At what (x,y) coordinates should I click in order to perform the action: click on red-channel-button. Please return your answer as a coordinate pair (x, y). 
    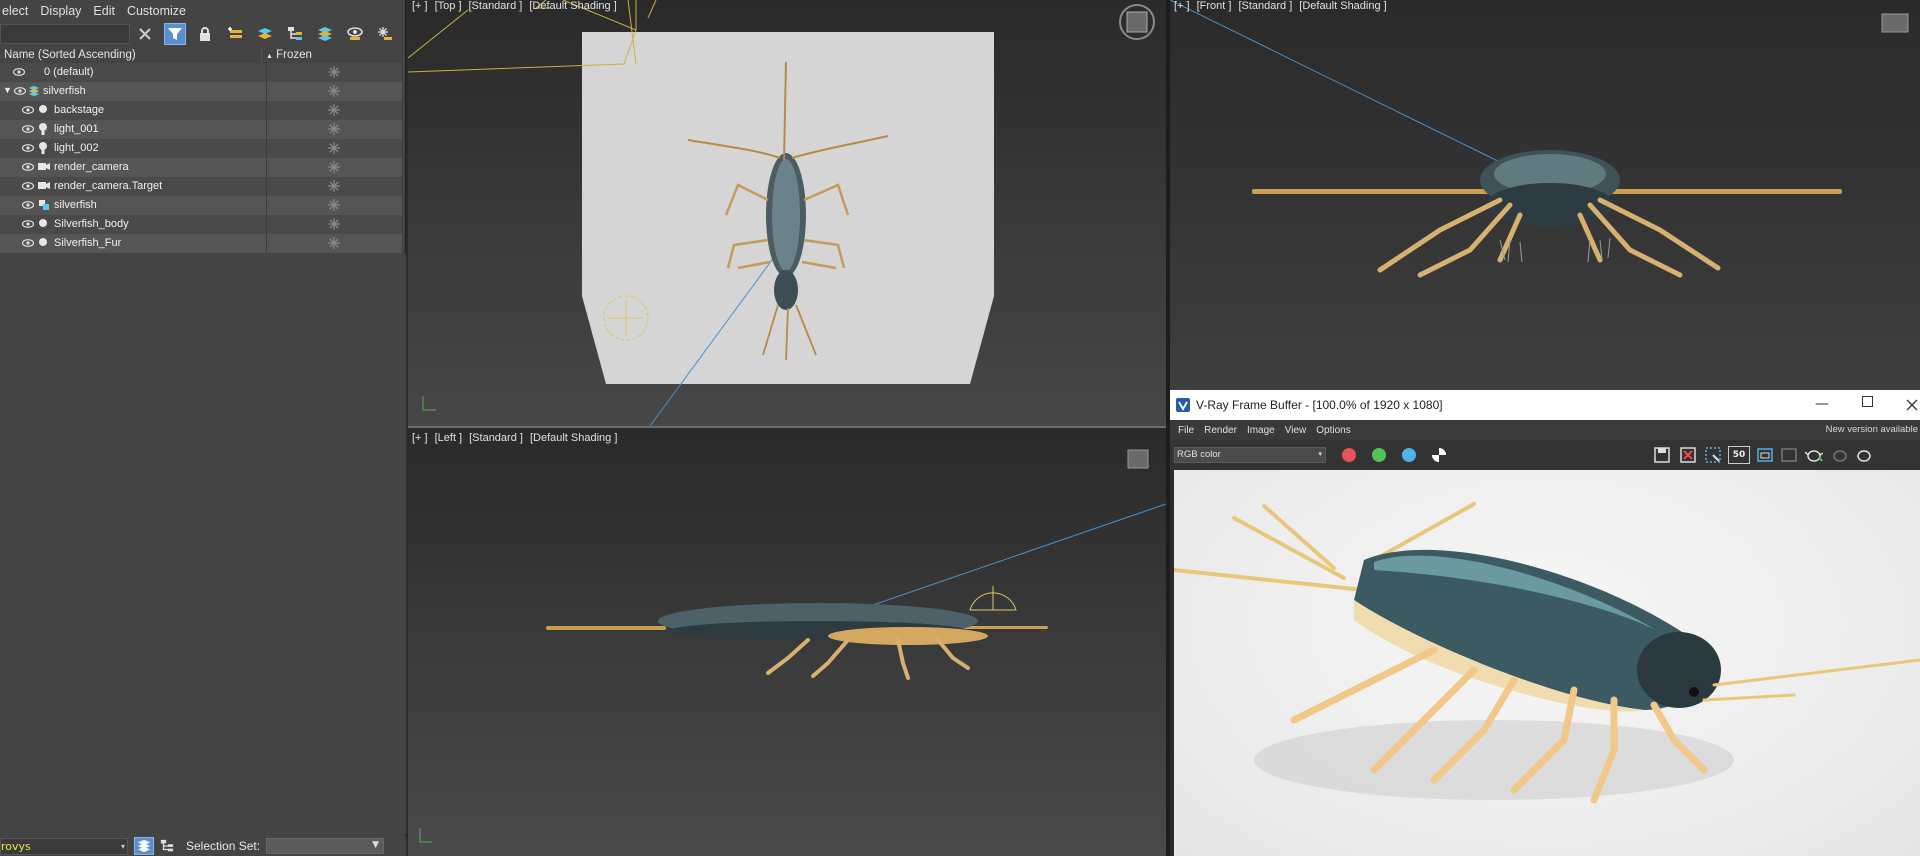
    Looking at the image, I should click on (1349, 455).